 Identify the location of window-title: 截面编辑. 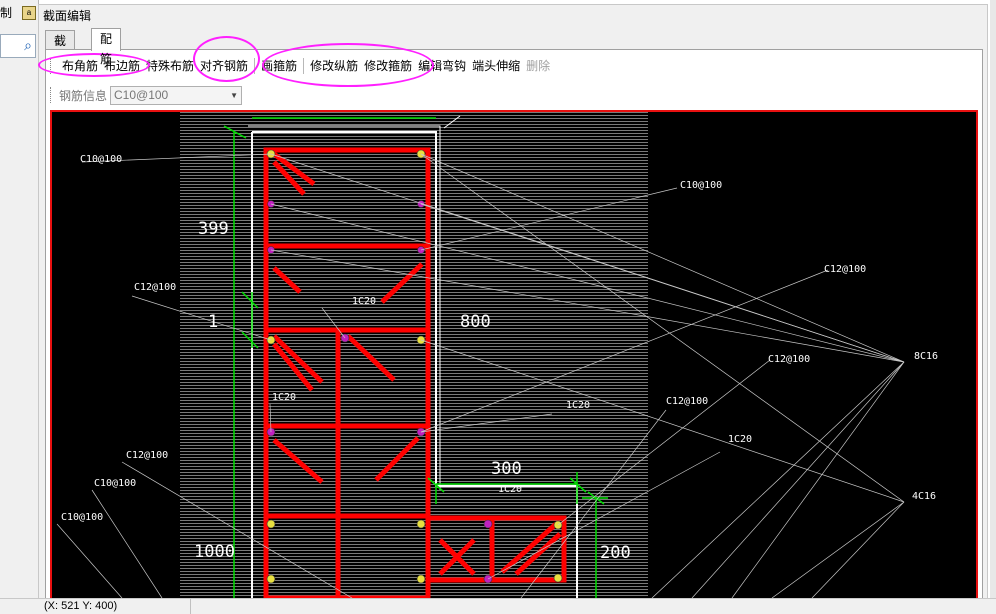
(513, 16).